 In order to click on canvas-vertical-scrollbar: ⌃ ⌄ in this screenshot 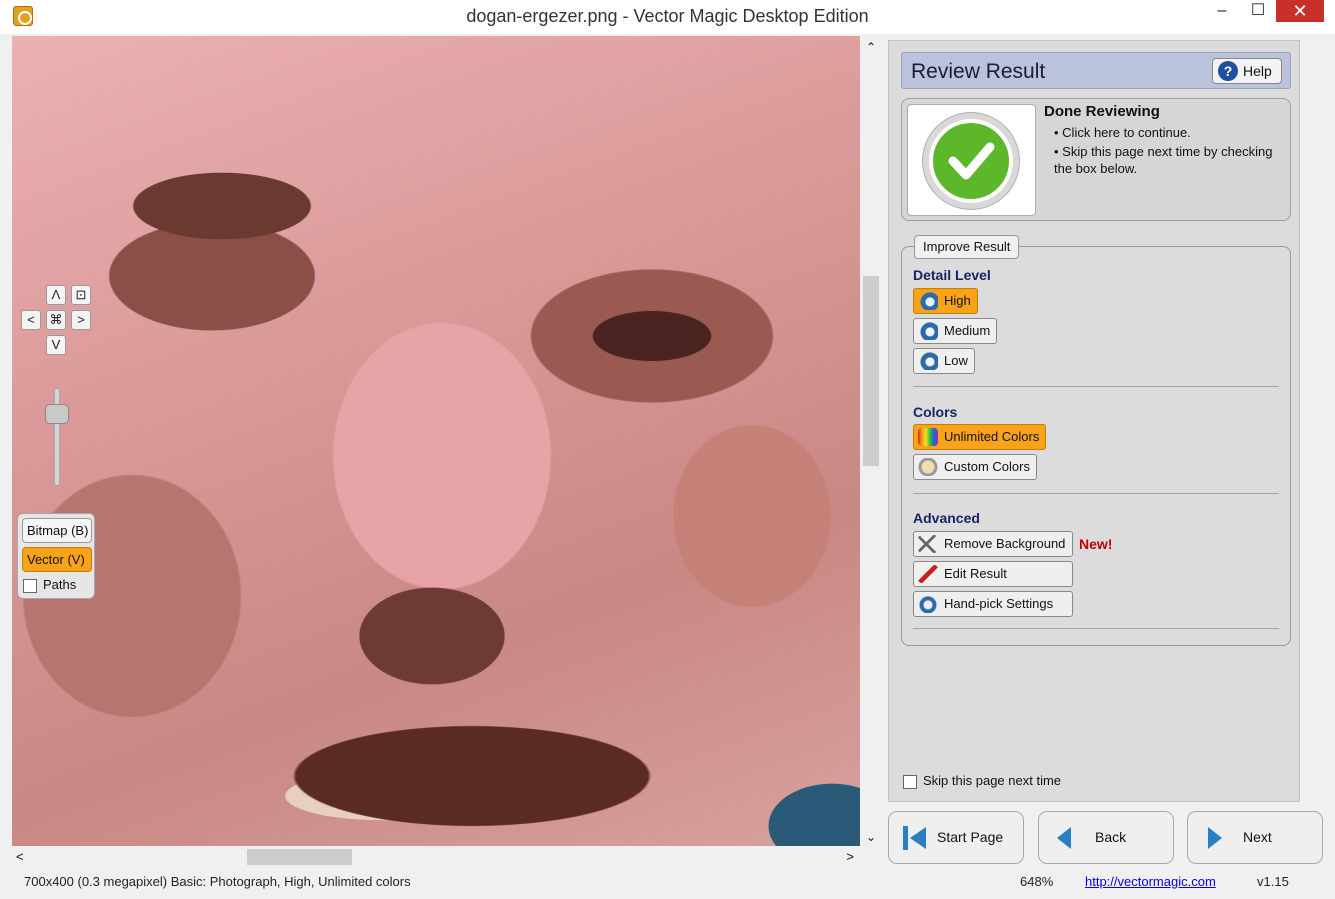, I will do `click(871, 441)`.